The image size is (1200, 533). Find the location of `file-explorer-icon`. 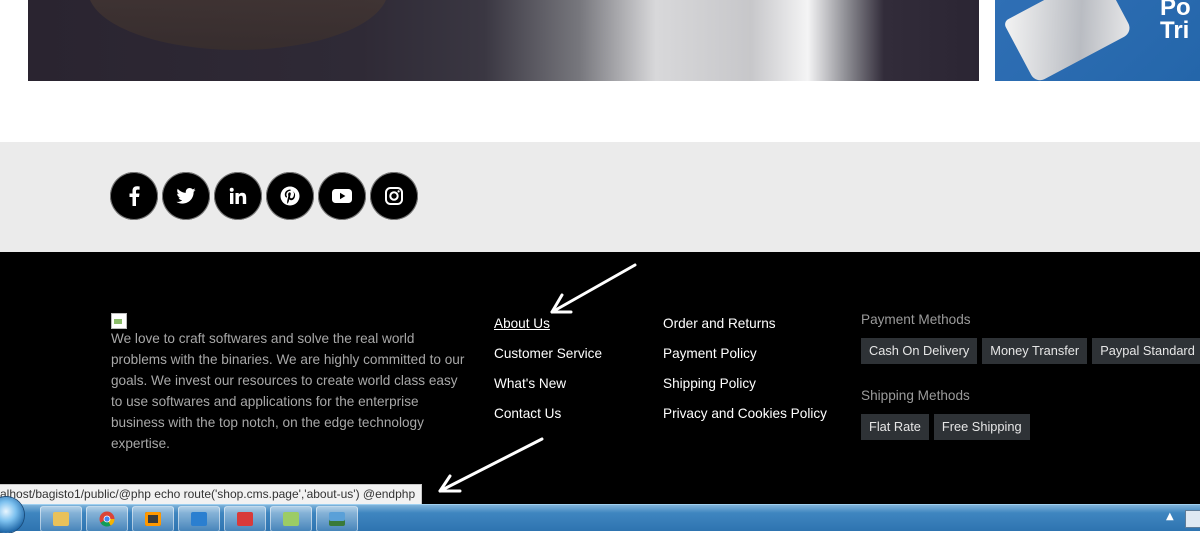

file-explorer-icon is located at coordinates (61, 519).